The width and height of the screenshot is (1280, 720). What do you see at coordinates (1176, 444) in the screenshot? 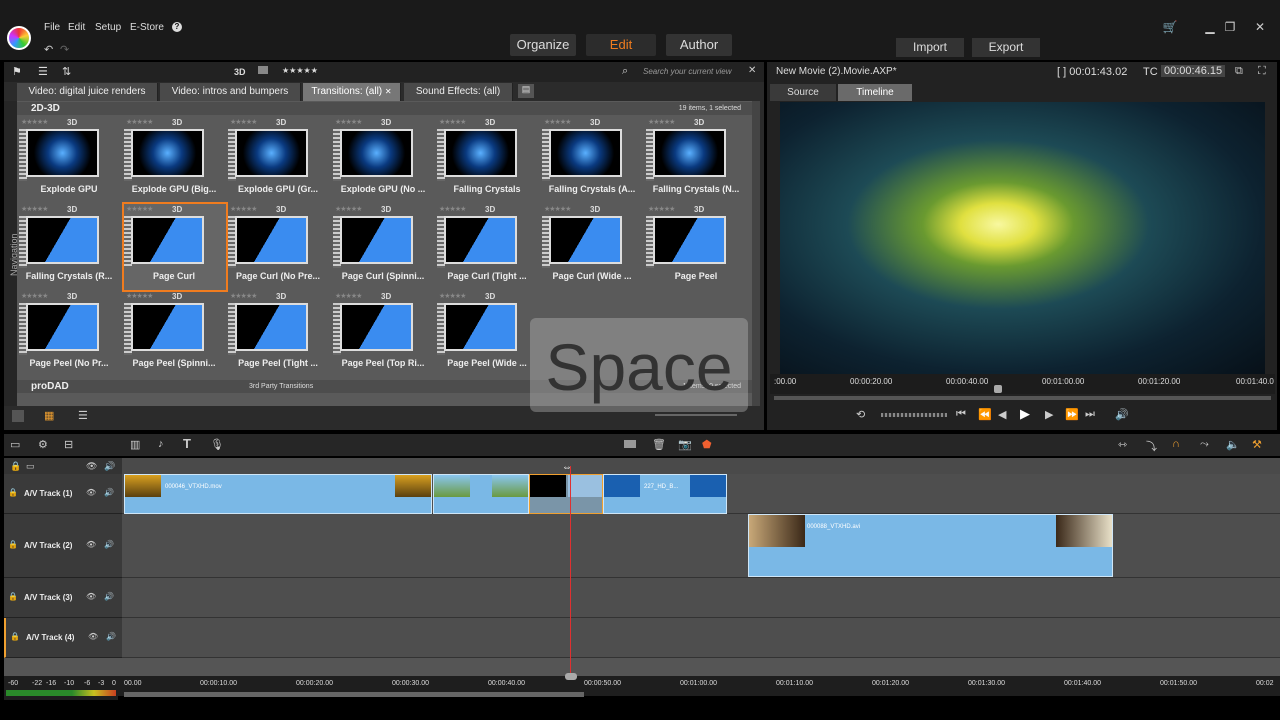
I see `magnet-icon: ∩` at bounding box center [1176, 444].